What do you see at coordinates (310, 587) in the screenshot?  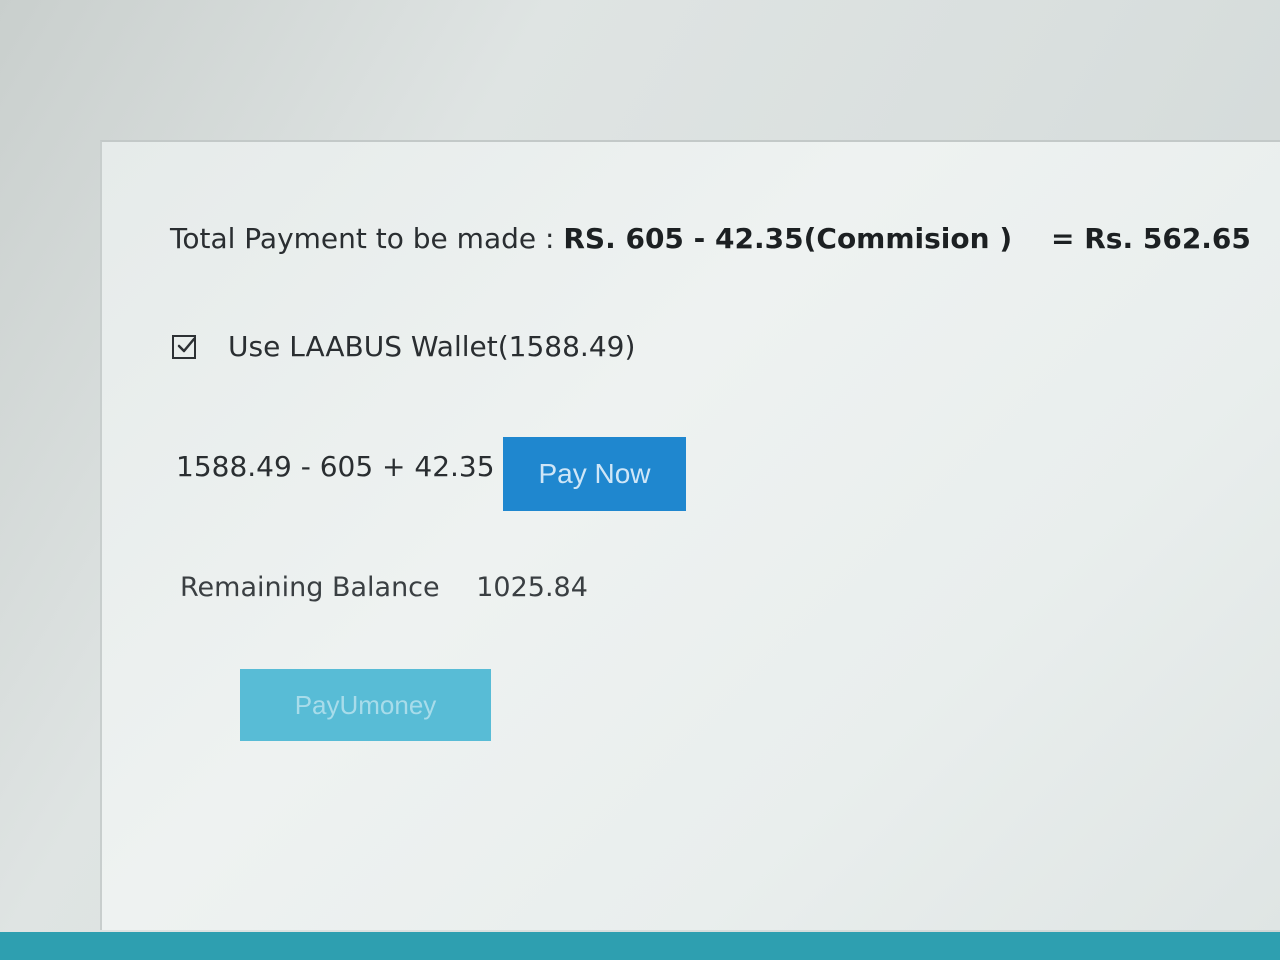 I see `remaining-balance-label: Remaining Balance` at bounding box center [310, 587].